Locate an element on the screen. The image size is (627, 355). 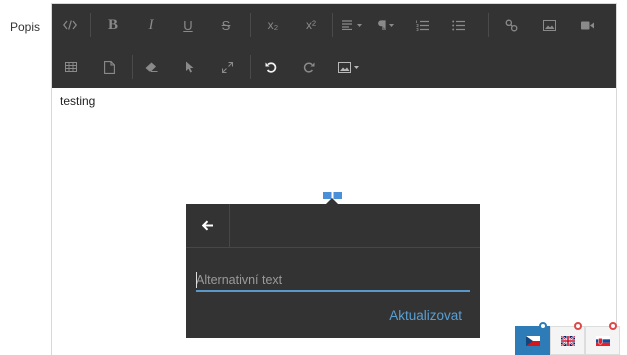
flag-sk-icon is located at coordinates (602, 340).